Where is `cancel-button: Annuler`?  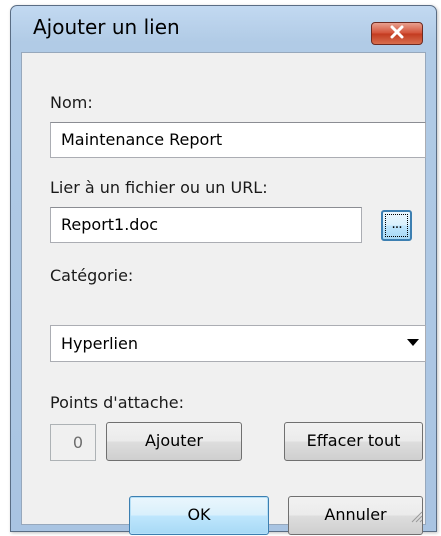
cancel-button: Annuler is located at coordinates (355, 515).